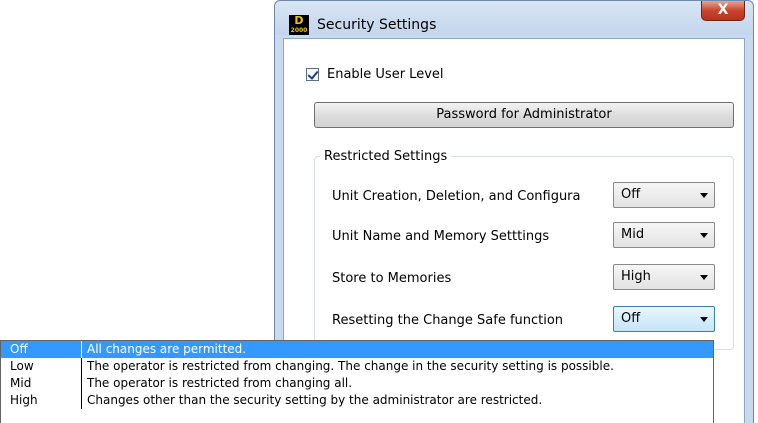 The width and height of the screenshot is (758, 423). Describe the element at coordinates (441, 236) in the screenshot. I see `setting-label-unit-name-memory: Unit Name and Memory Setttings` at that location.